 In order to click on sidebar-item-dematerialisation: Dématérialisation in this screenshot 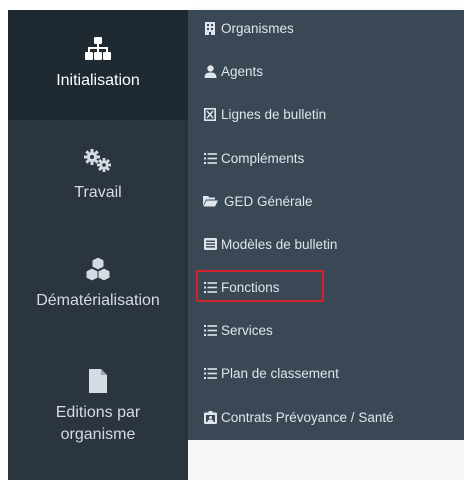, I will do `click(98, 285)`.